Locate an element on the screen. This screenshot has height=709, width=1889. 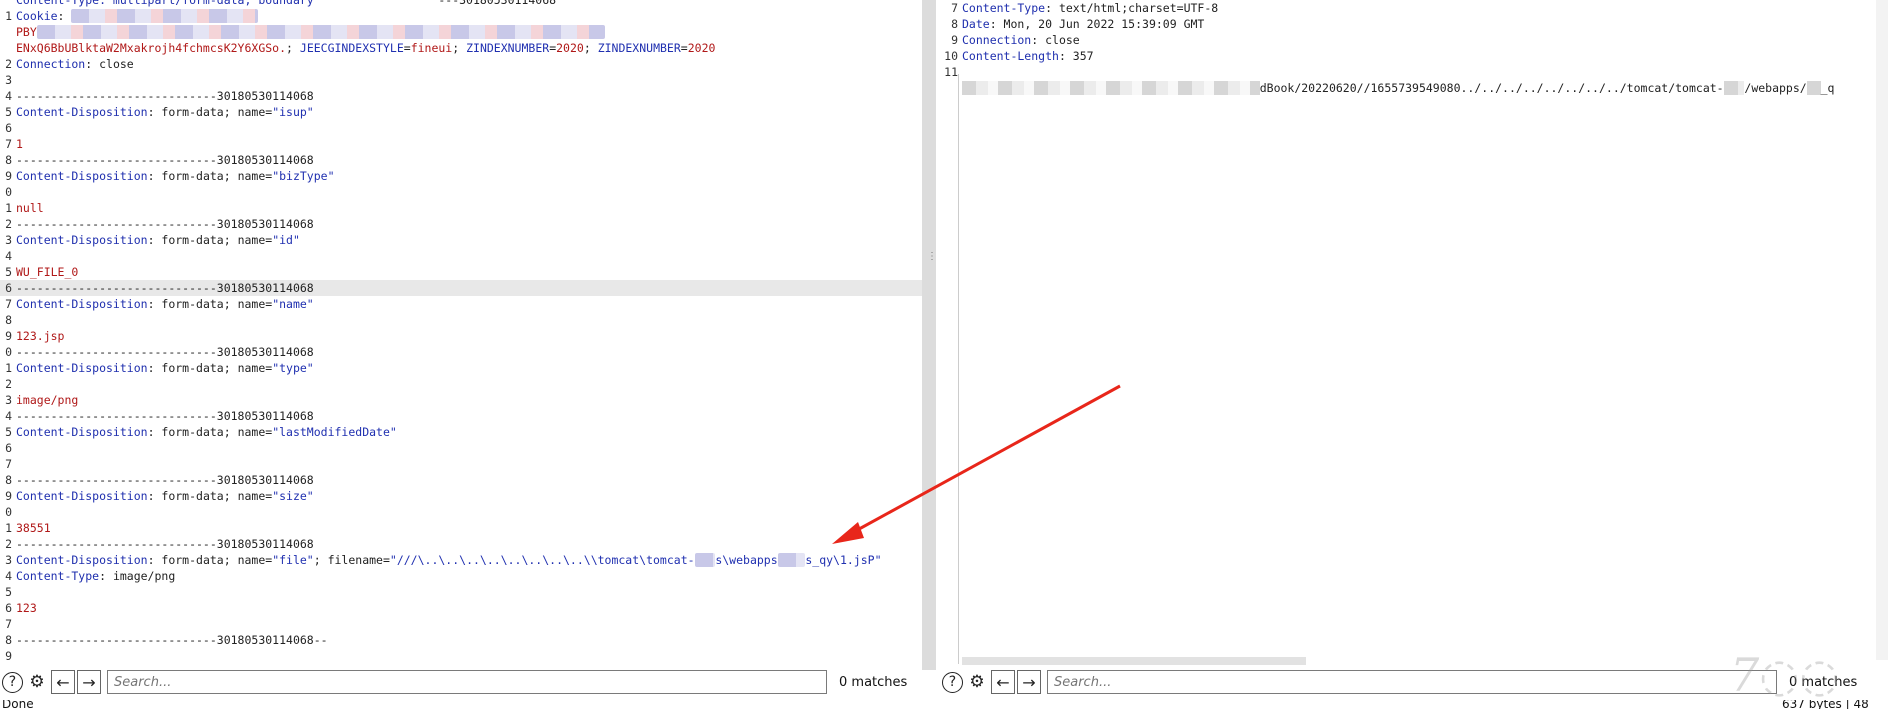
response-search-input is located at coordinates (1412, 682).